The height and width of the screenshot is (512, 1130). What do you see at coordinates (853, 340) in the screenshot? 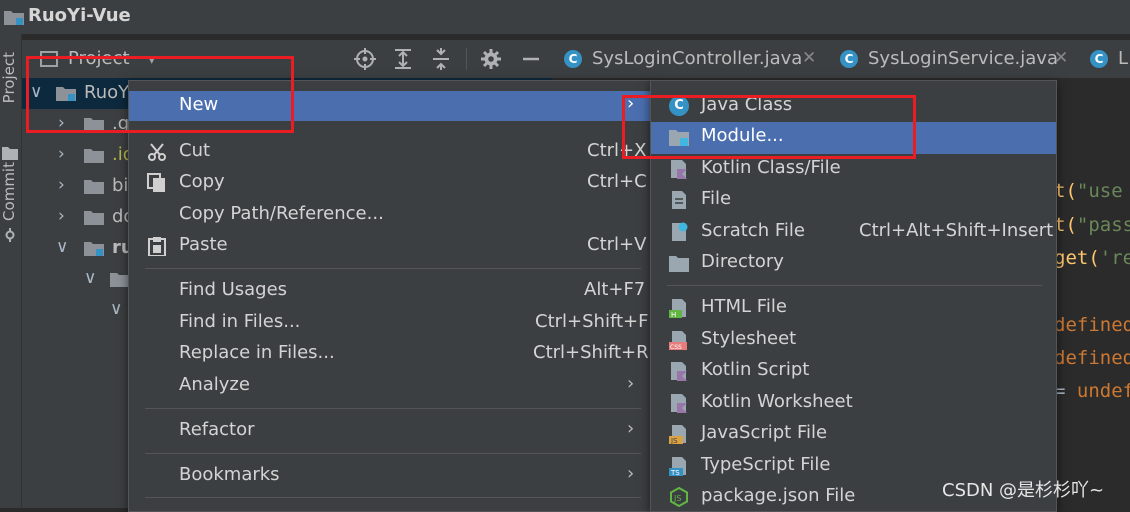
I see `submenu-item-stylesheet: CSS Stylesheet` at bounding box center [853, 340].